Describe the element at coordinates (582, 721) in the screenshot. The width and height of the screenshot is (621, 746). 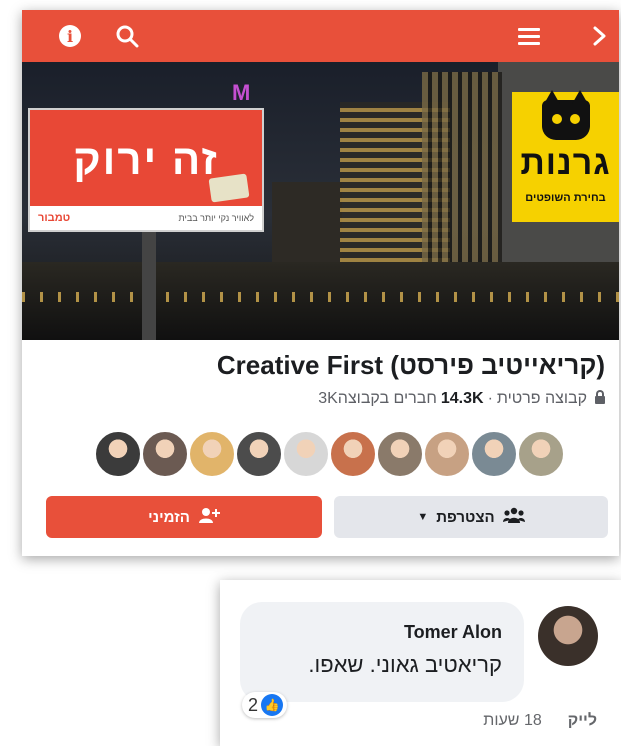
I see `like-link: לייק` at that location.